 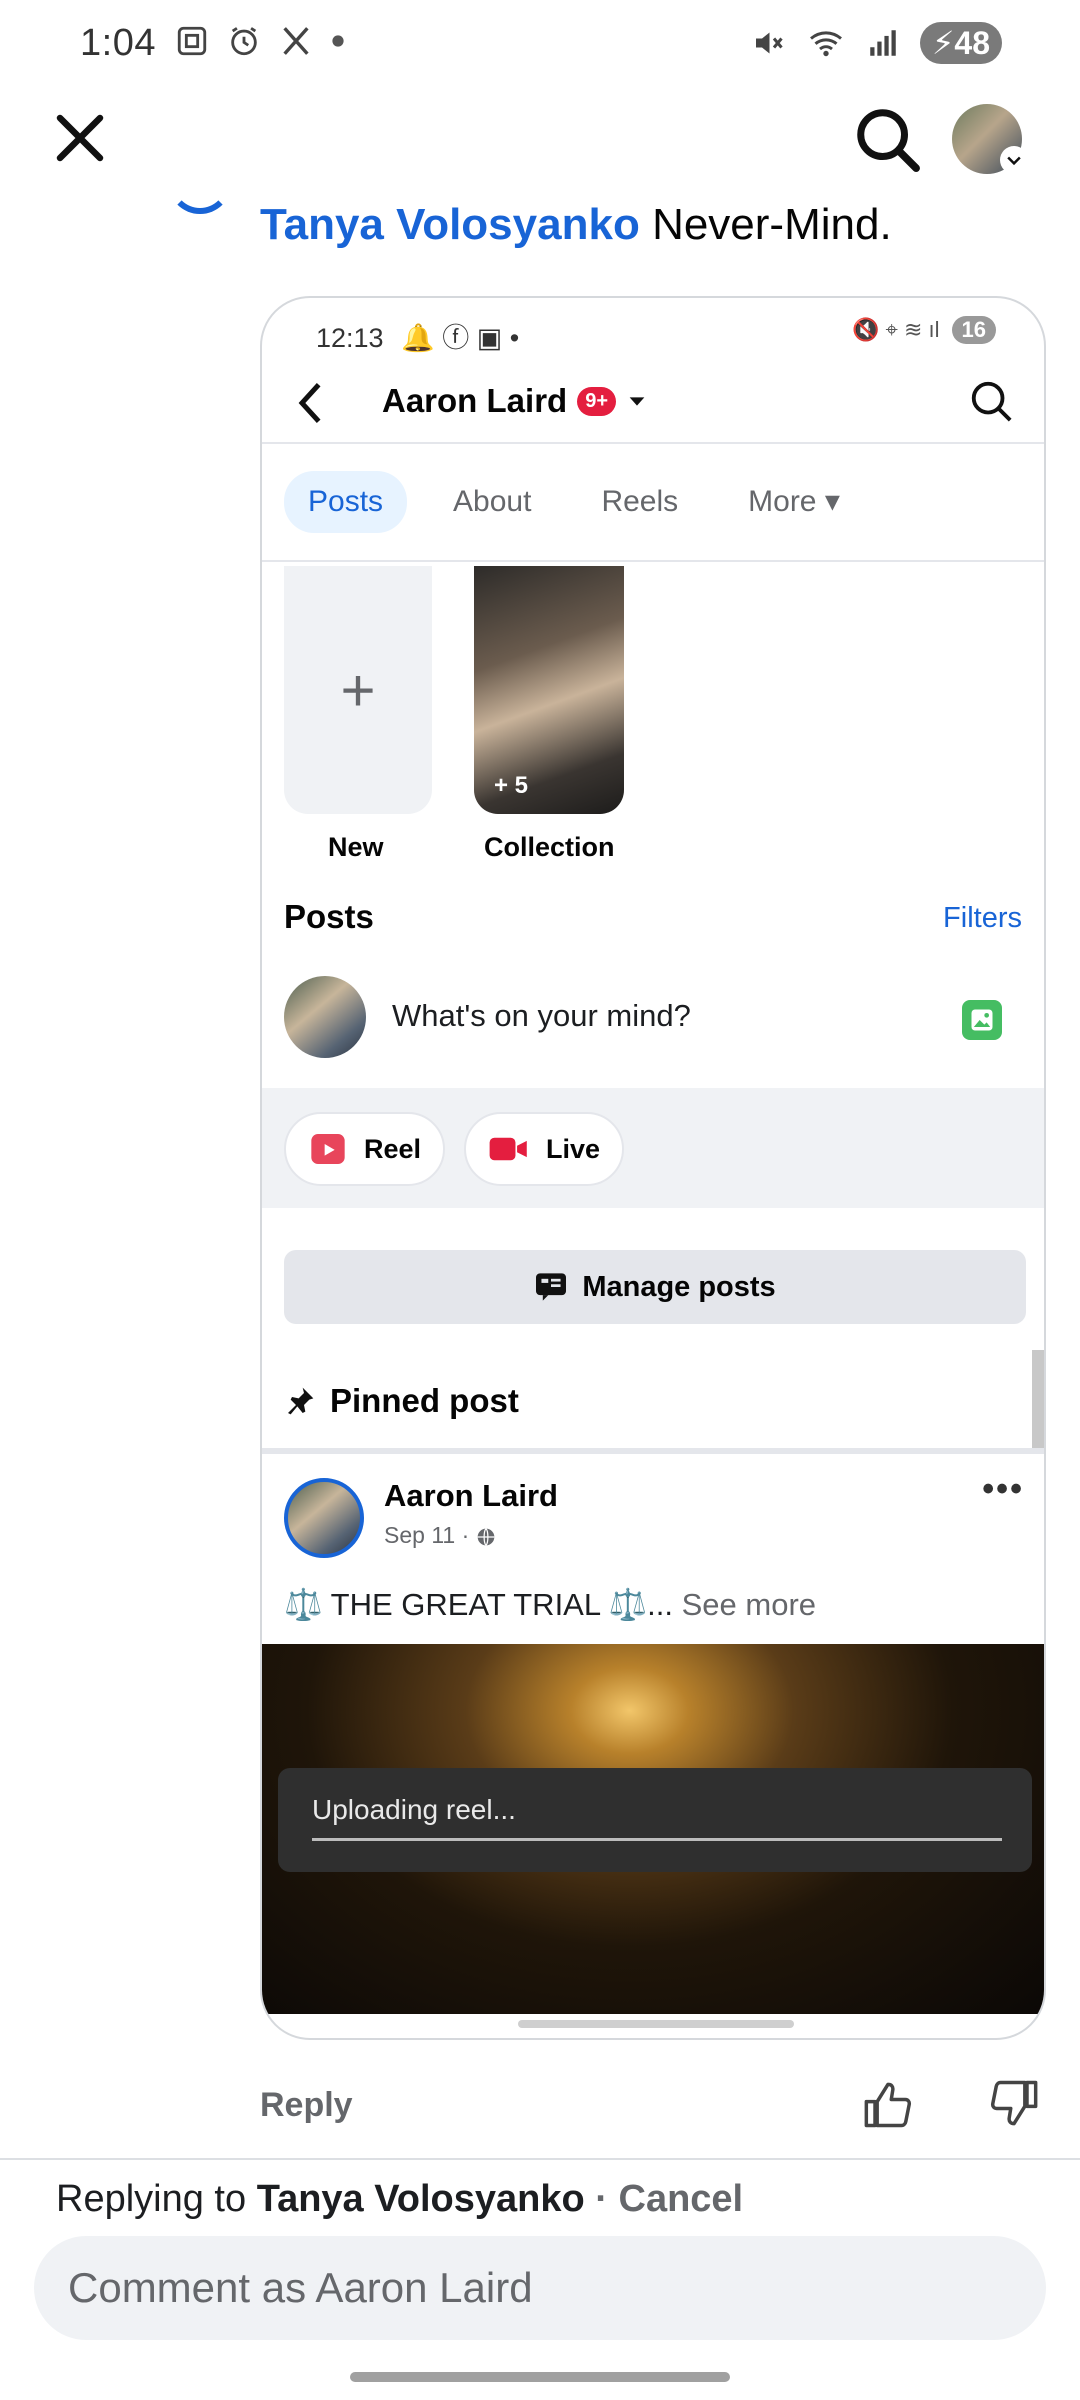 I want to click on mute-icon, so click(x=769, y=43).